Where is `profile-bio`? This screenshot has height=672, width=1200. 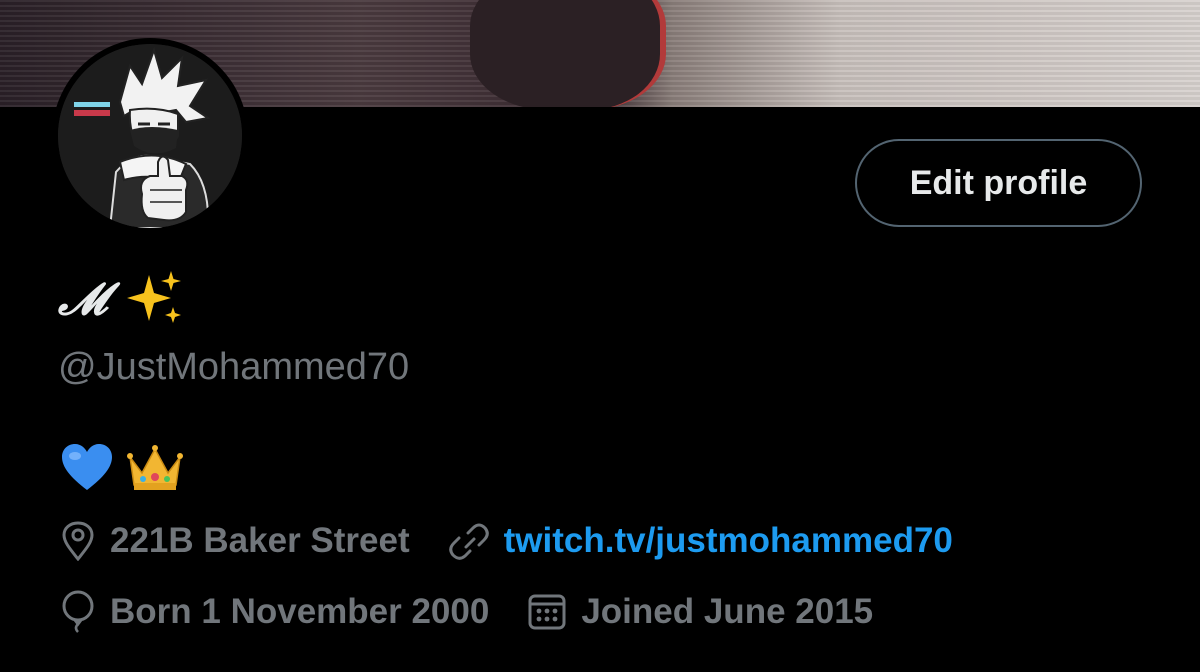
profile-bio is located at coordinates (122, 468).